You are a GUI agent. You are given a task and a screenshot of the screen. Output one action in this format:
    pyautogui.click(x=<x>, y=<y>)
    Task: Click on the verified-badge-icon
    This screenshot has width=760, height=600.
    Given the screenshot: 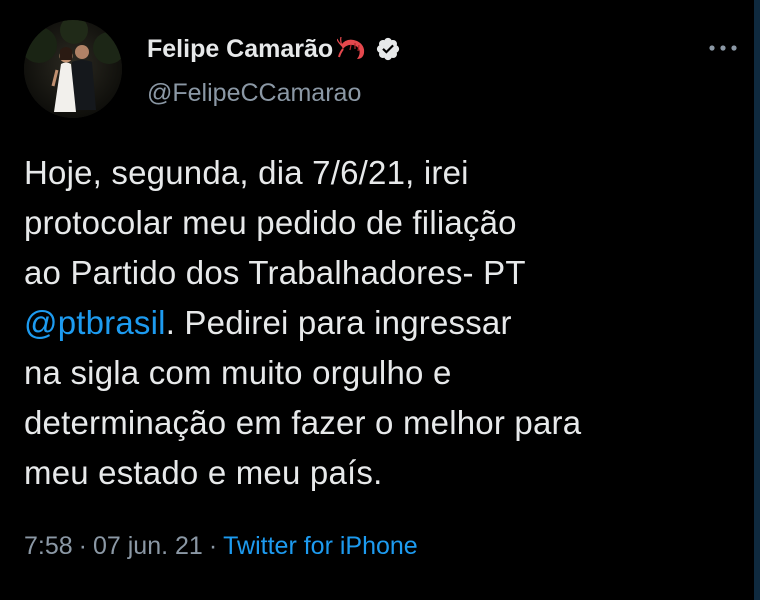 What is the action you would take?
    pyautogui.click(x=388, y=49)
    